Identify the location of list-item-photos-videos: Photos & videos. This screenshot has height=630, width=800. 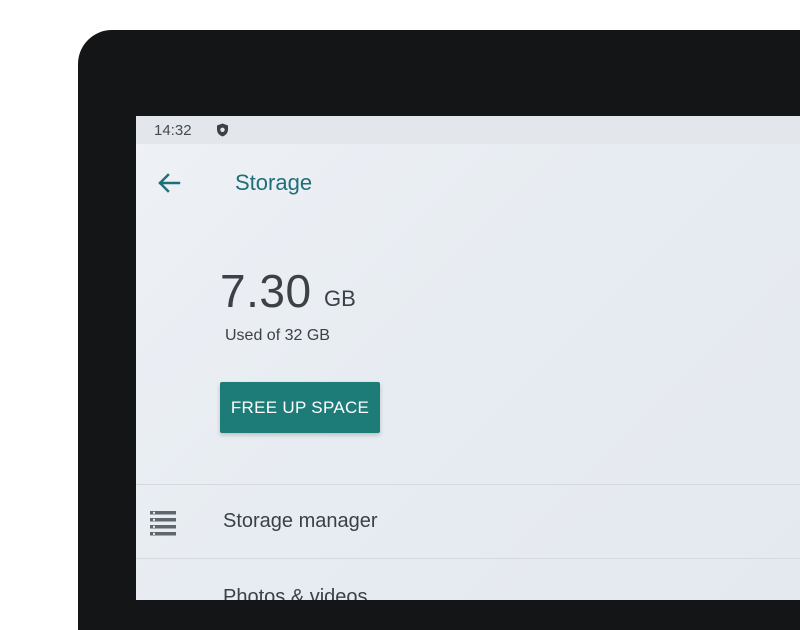
(468, 580).